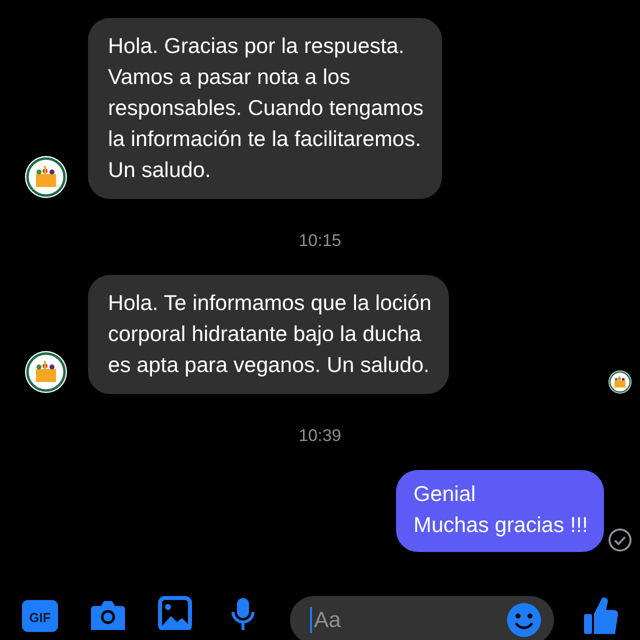 This screenshot has width=640, height=640. Describe the element at coordinates (266, 108) in the screenshot. I see `message-text: Hola. Gracias por la respuesta. Vamos a pasar nota a los responsables. Cuando tengamos la información te la facilitaremos. Un saludo.` at that location.